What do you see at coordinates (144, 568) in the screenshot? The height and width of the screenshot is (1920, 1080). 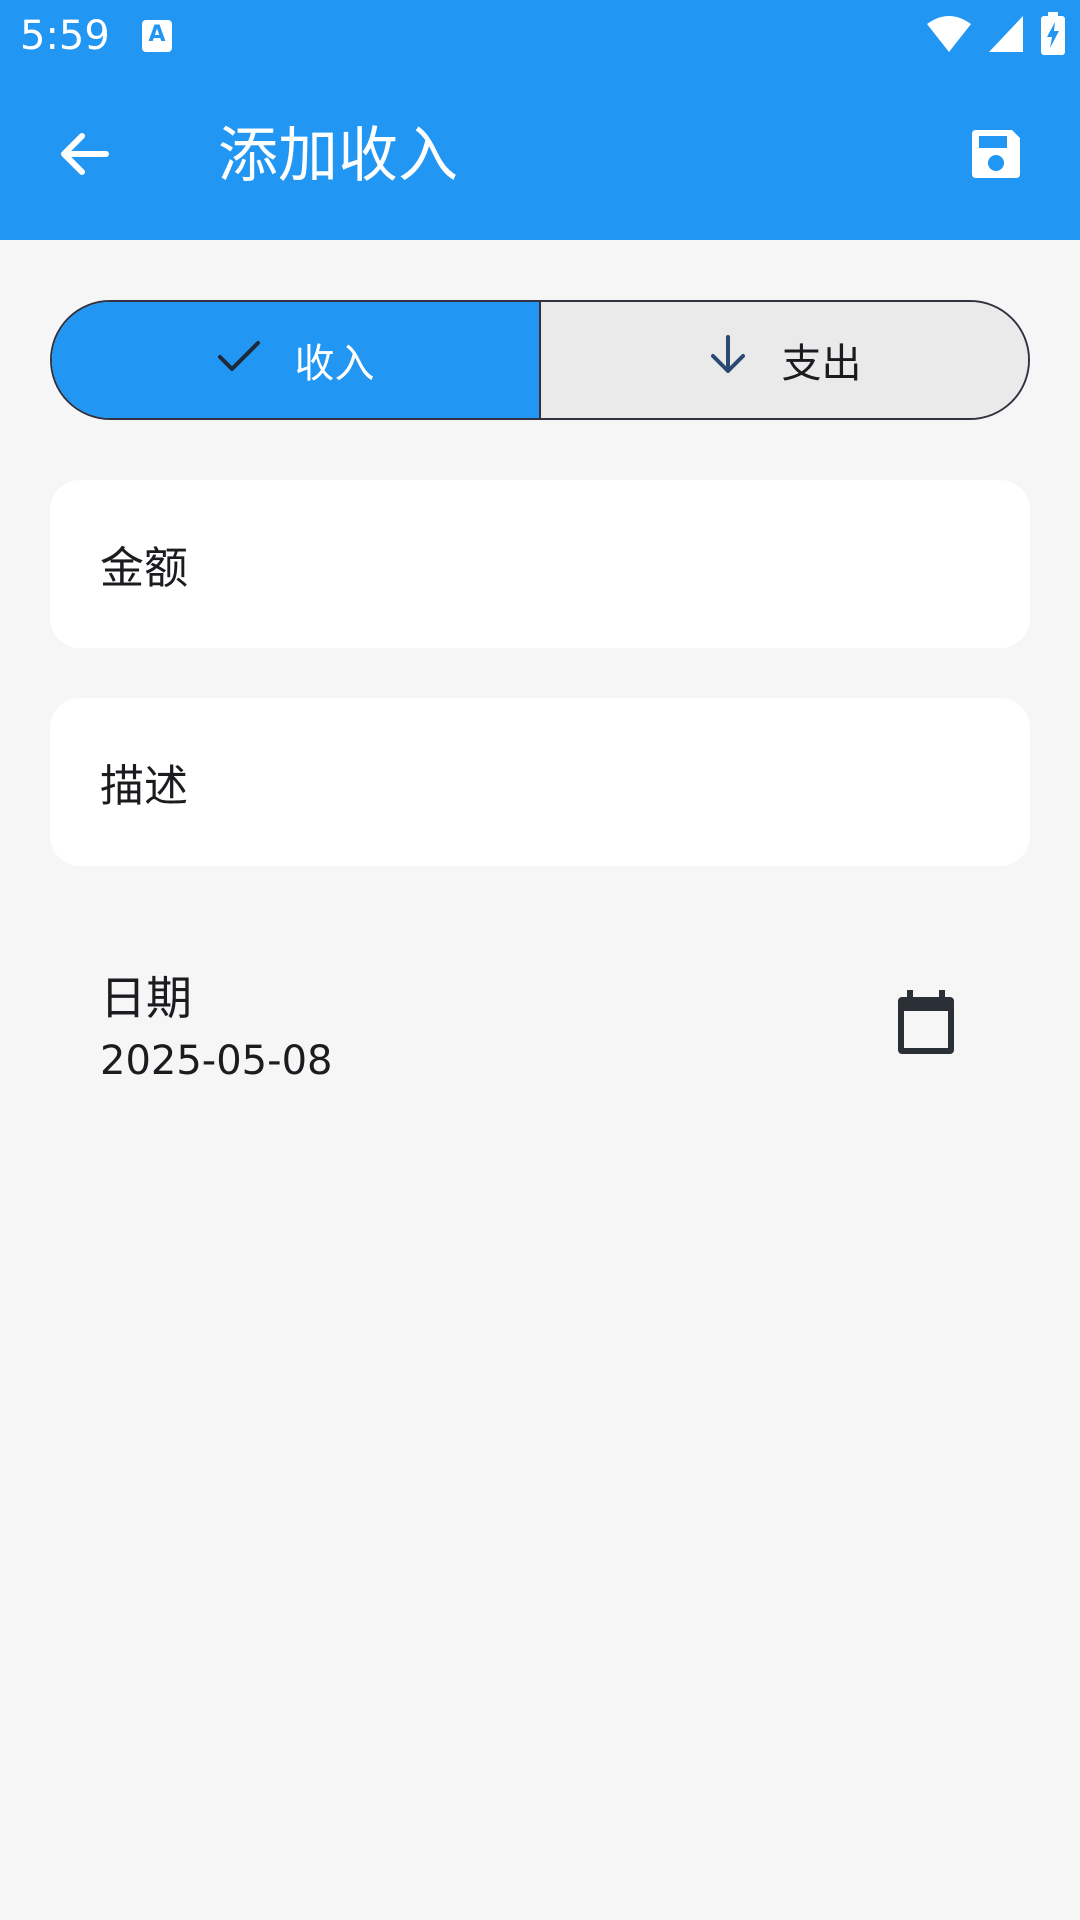 I see `amount-label: 金额` at bounding box center [144, 568].